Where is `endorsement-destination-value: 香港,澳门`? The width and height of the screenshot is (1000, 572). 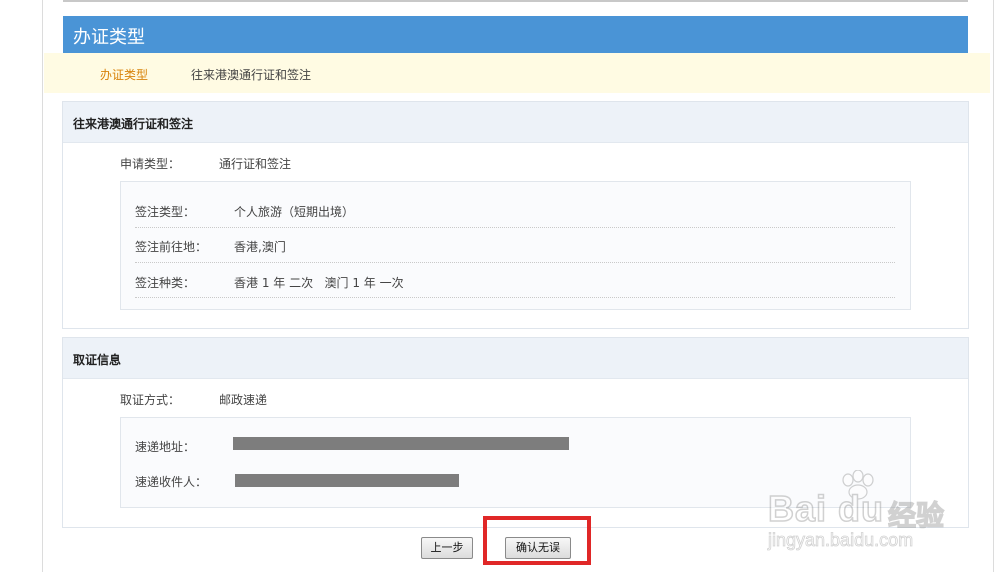
endorsement-destination-value: 香港,澳门 is located at coordinates (260, 247).